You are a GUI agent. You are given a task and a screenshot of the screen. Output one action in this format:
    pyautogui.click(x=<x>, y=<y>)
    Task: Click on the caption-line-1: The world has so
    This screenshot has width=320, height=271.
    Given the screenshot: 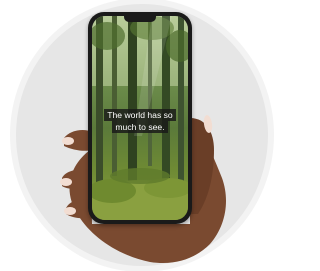 What is the action you would take?
    pyautogui.click(x=140, y=115)
    